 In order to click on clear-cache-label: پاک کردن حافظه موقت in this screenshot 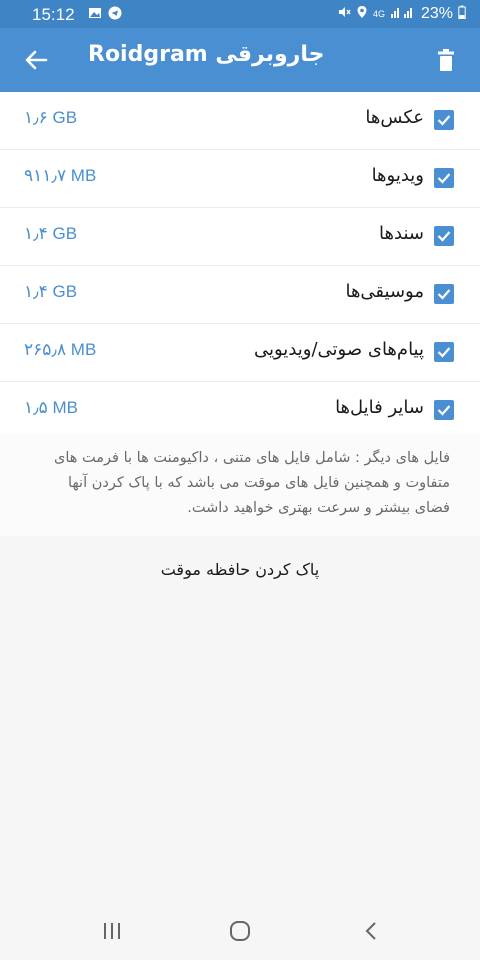, I will do `click(240, 569)`.